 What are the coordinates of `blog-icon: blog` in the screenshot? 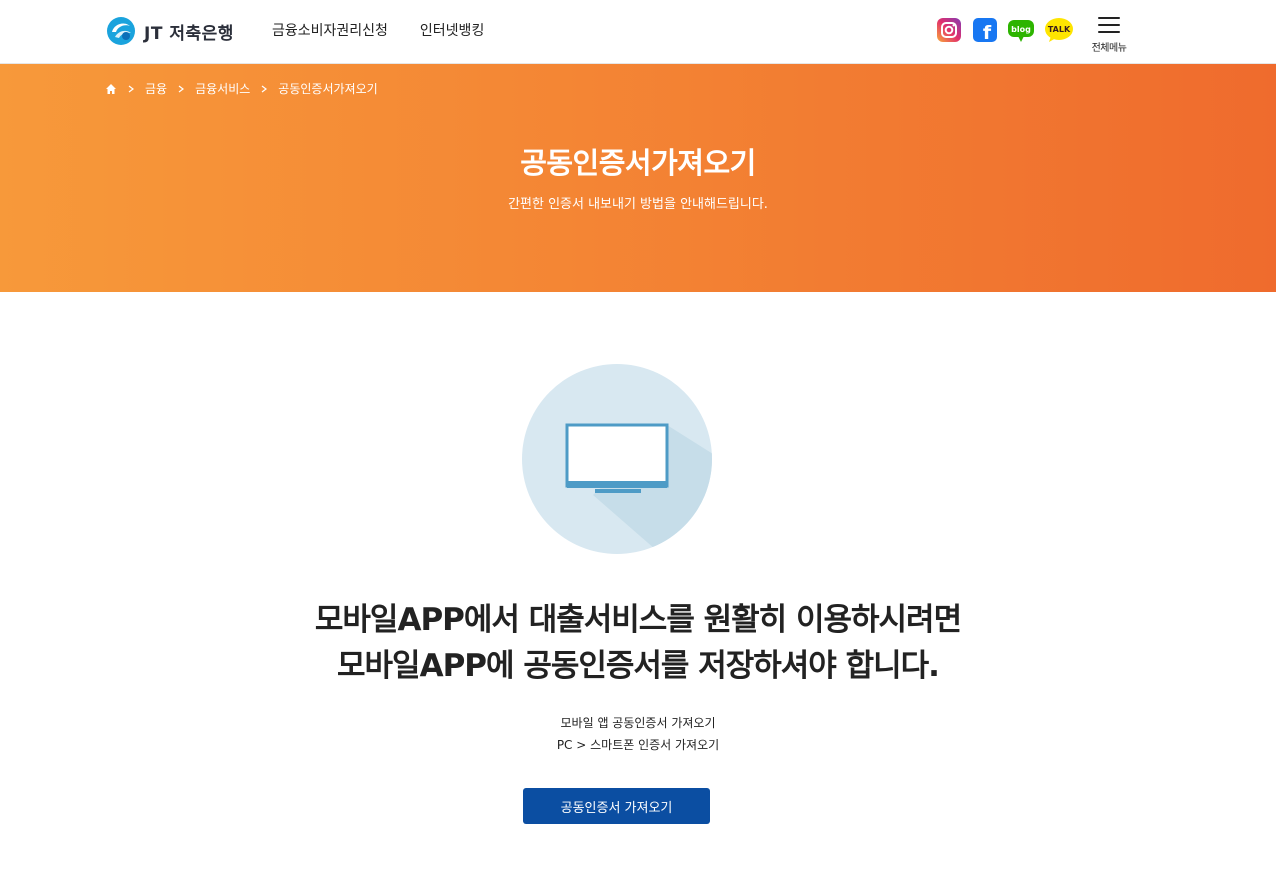 It's located at (1021, 30).